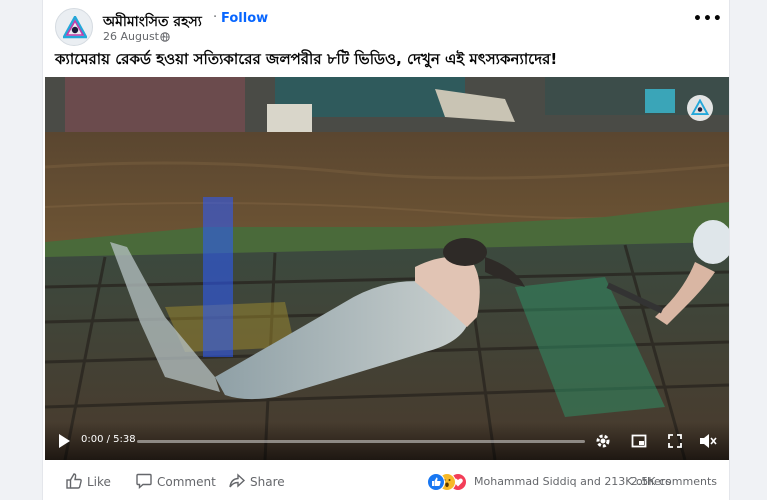 The image size is (767, 500). What do you see at coordinates (244, 18) in the screenshot?
I see `follow-button: Follow` at bounding box center [244, 18].